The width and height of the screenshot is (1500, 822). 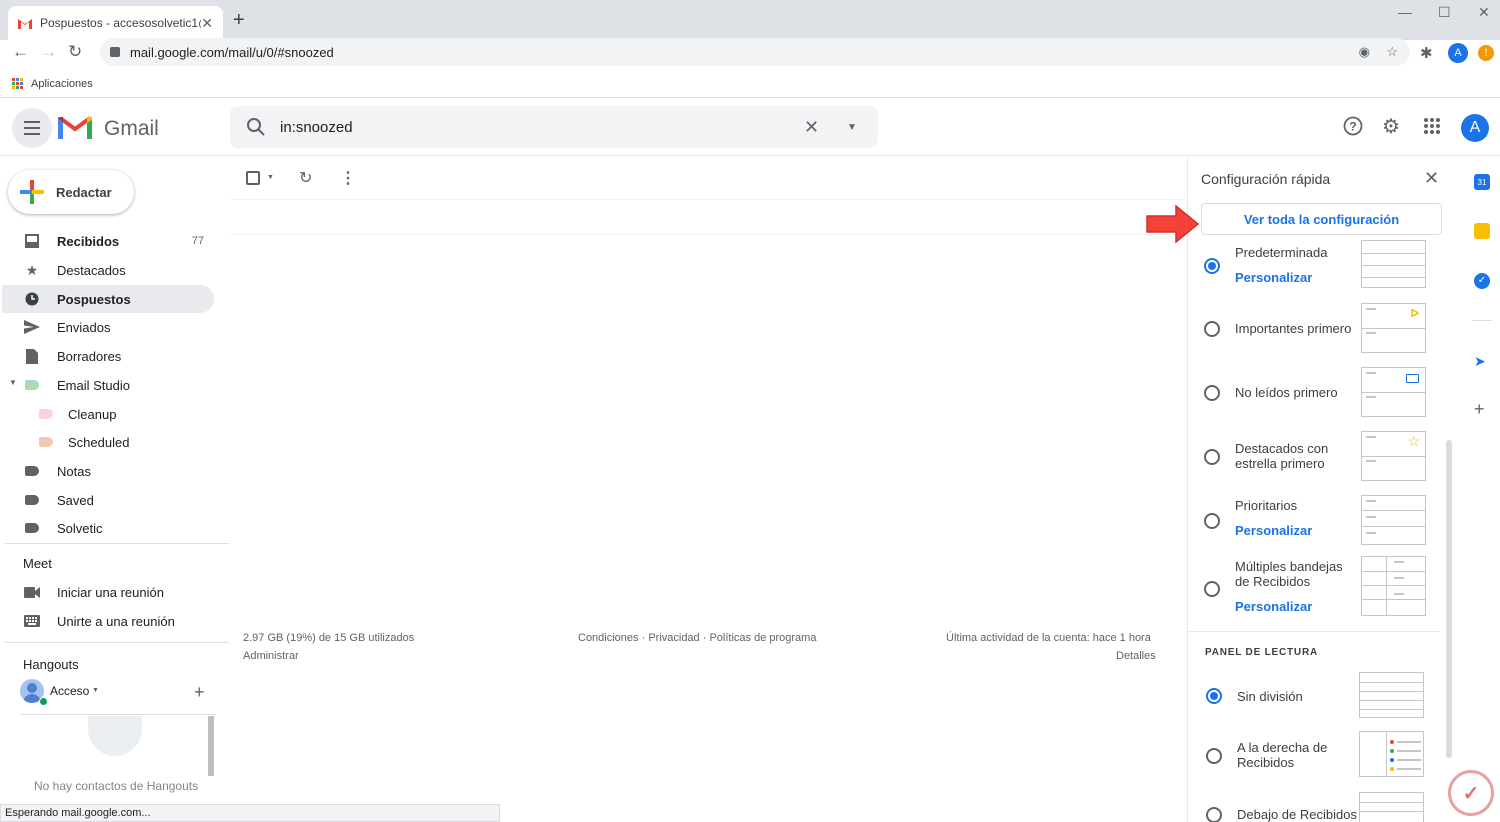 What do you see at coordinates (69, 691) in the screenshot?
I see `hangouts-user-name: Acceso` at bounding box center [69, 691].